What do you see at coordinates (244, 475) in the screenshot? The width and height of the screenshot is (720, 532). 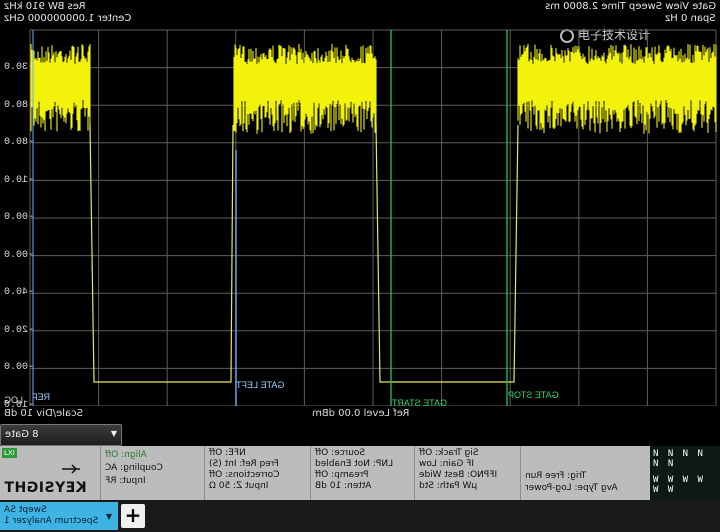 I see `corrections-status: Corrections: Off` at bounding box center [244, 475].